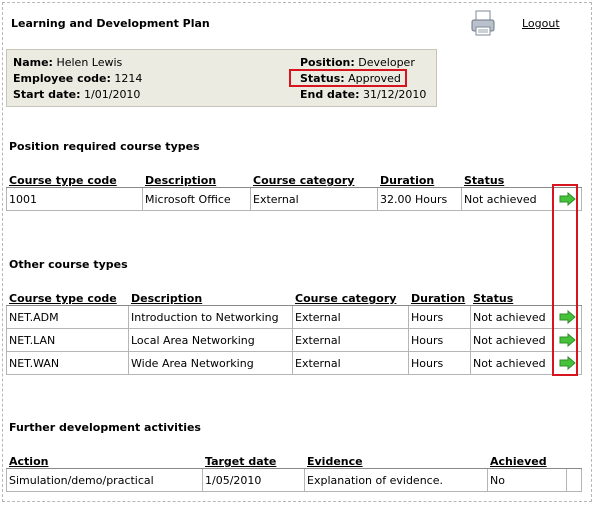  I want to click on other-section-title: Other course types, so click(68, 264).